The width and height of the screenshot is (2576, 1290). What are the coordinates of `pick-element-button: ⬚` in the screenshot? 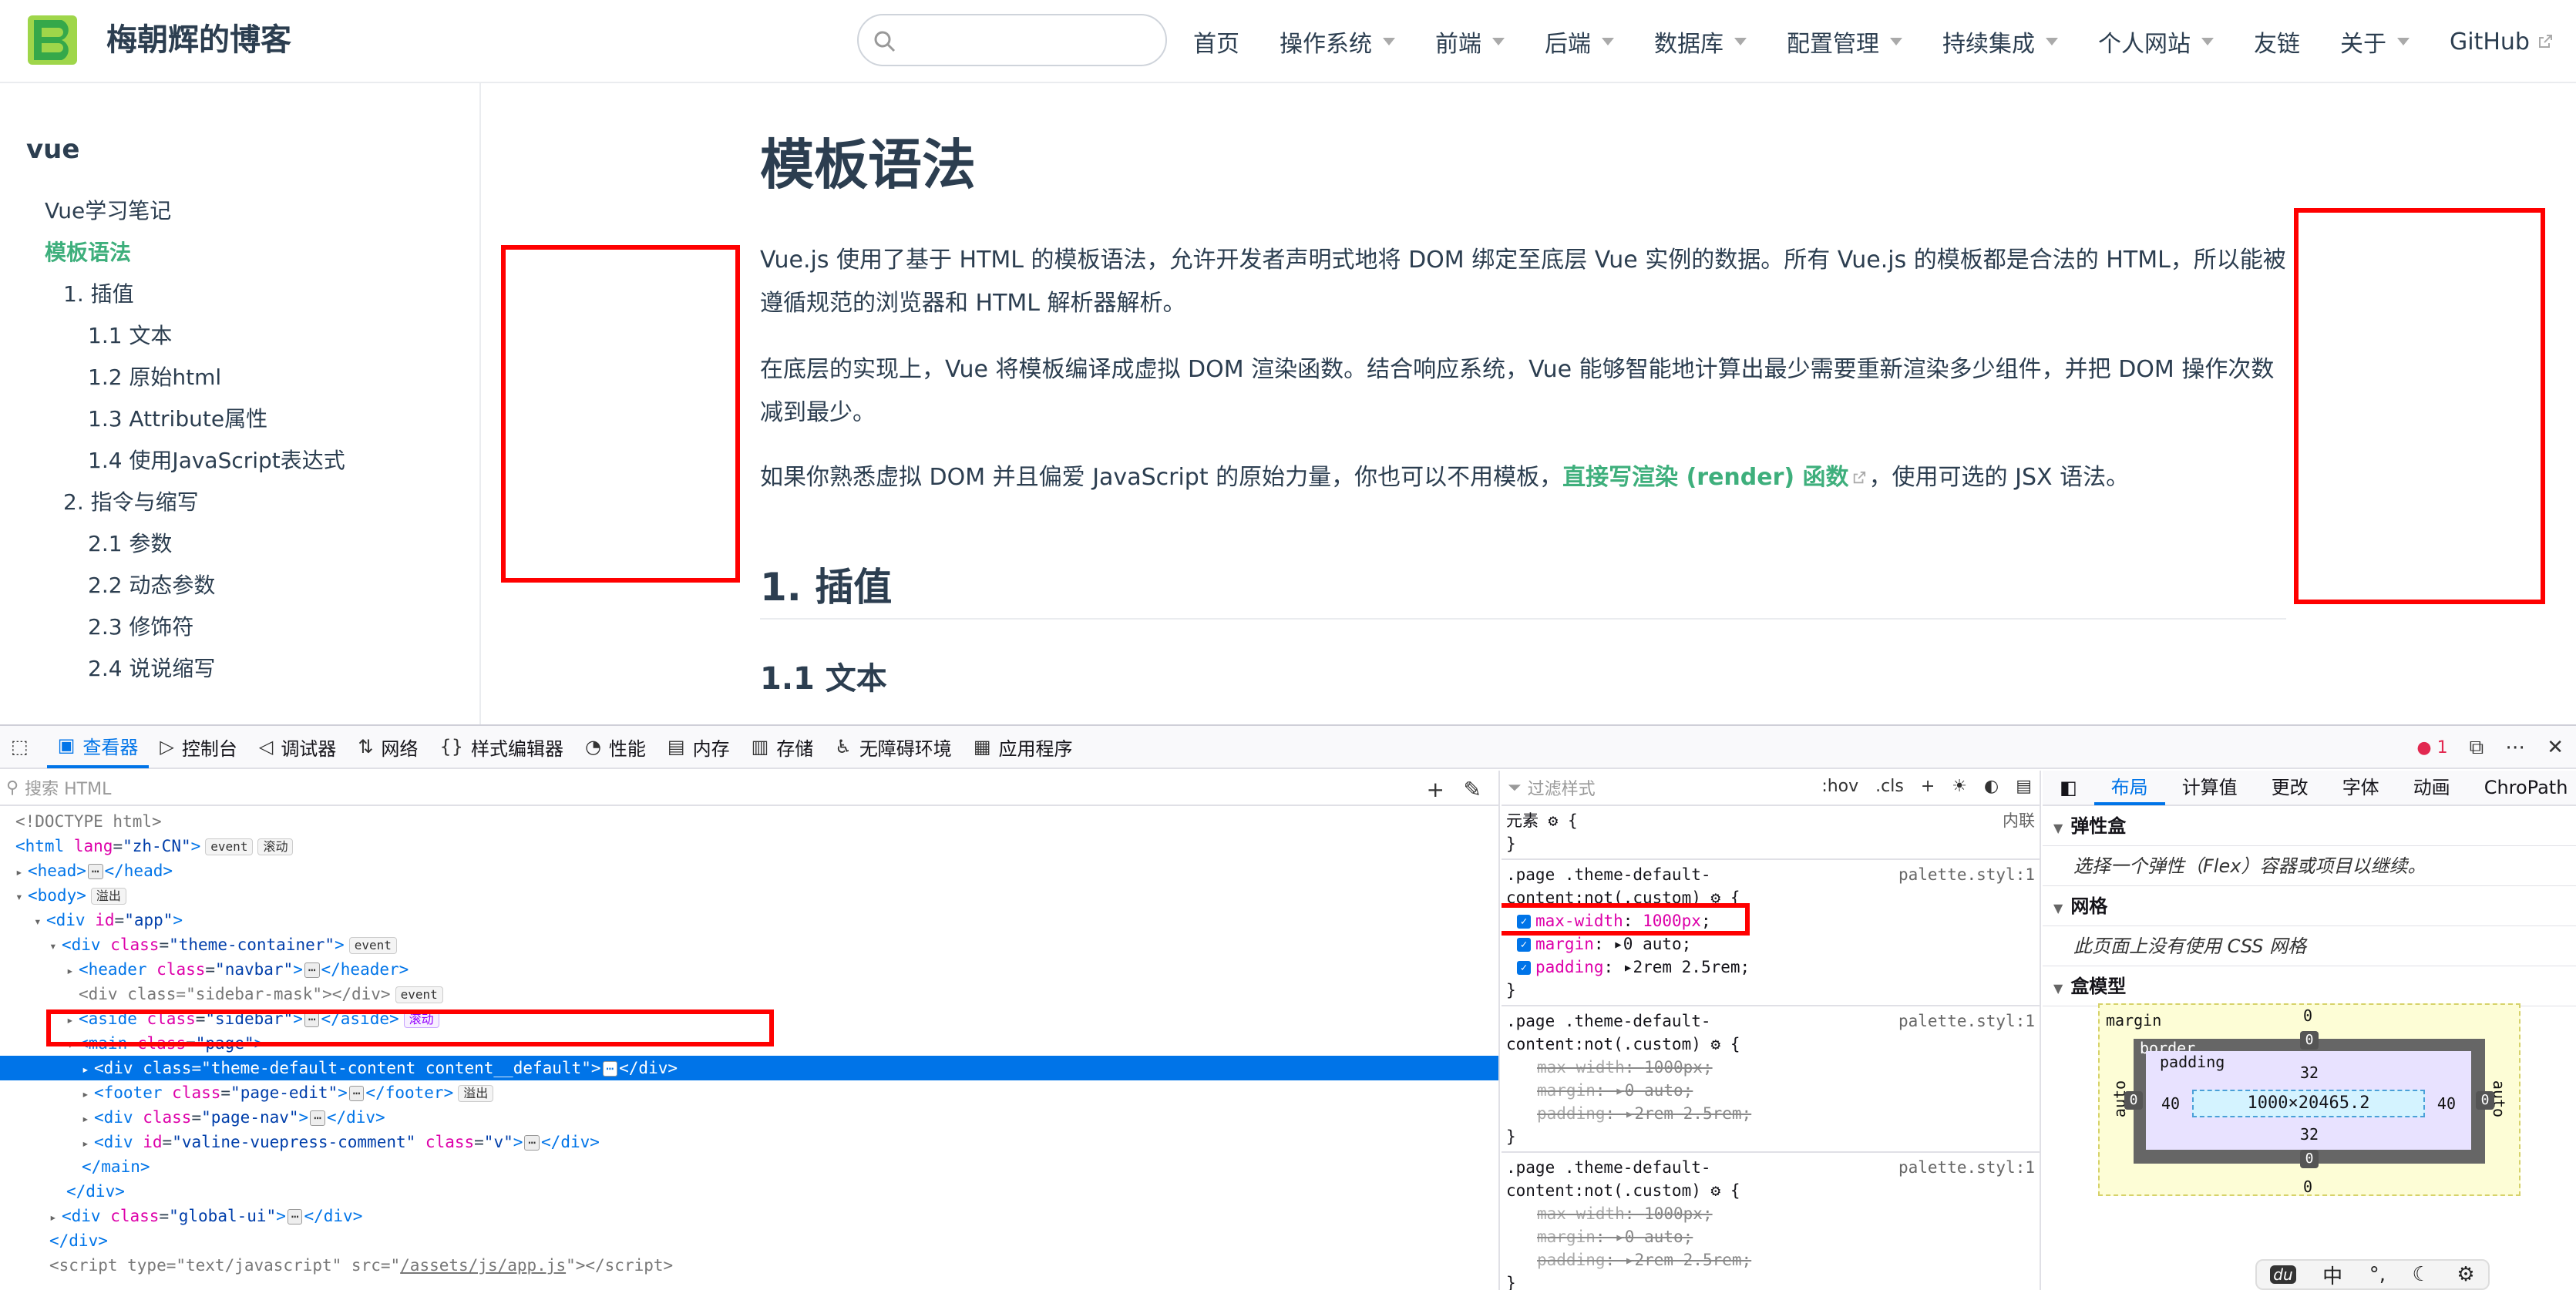 It's located at (23, 746).